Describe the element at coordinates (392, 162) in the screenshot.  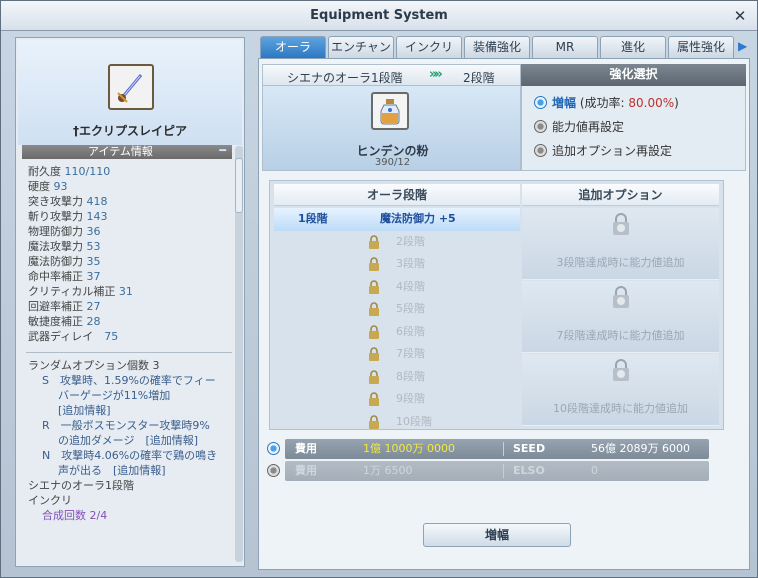
I see `material-count: 390/12` at that location.